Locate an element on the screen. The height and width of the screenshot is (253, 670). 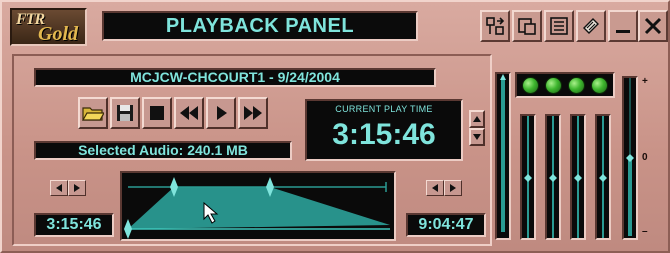
restore-window-icon is located at coordinates (527, 26).